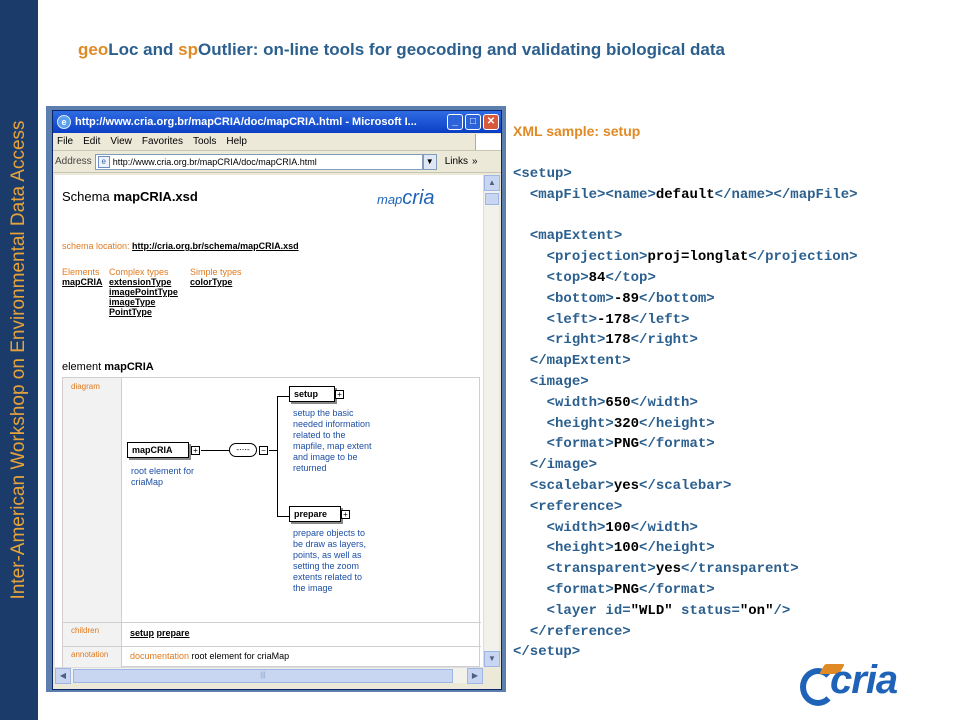 This screenshot has width=960, height=720. I want to click on xml-value: -89, so click(626, 298).